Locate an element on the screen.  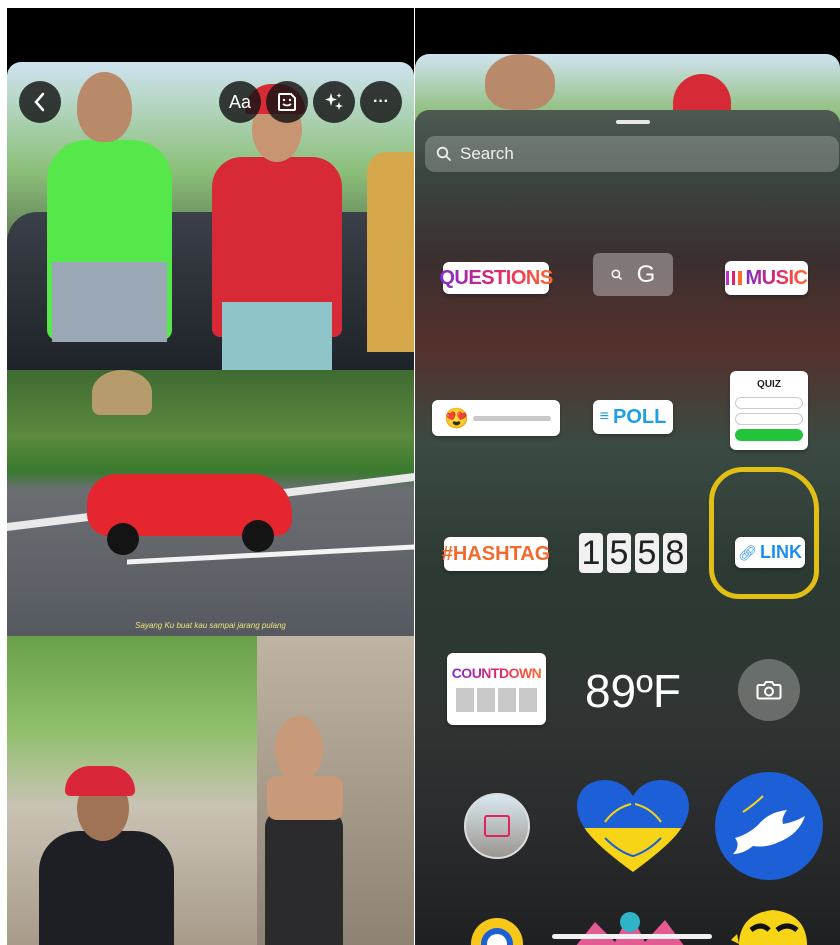
poll-sticker: ≡ POLL is located at coordinates (633, 417).